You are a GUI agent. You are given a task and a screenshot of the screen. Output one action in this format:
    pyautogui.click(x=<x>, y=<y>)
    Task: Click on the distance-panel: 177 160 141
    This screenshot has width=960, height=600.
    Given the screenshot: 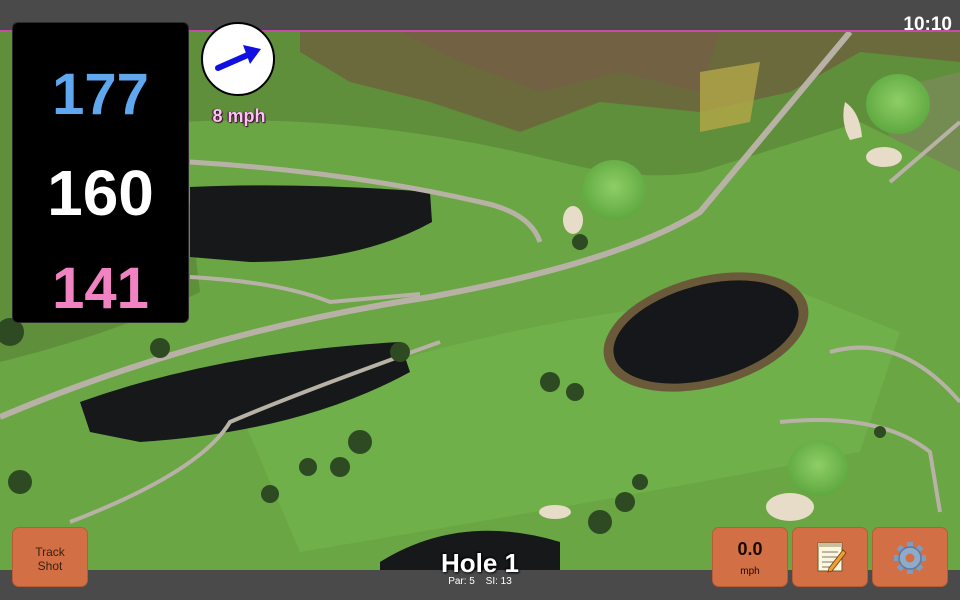 What is the action you would take?
    pyautogui.click(x=100, y=172)
    